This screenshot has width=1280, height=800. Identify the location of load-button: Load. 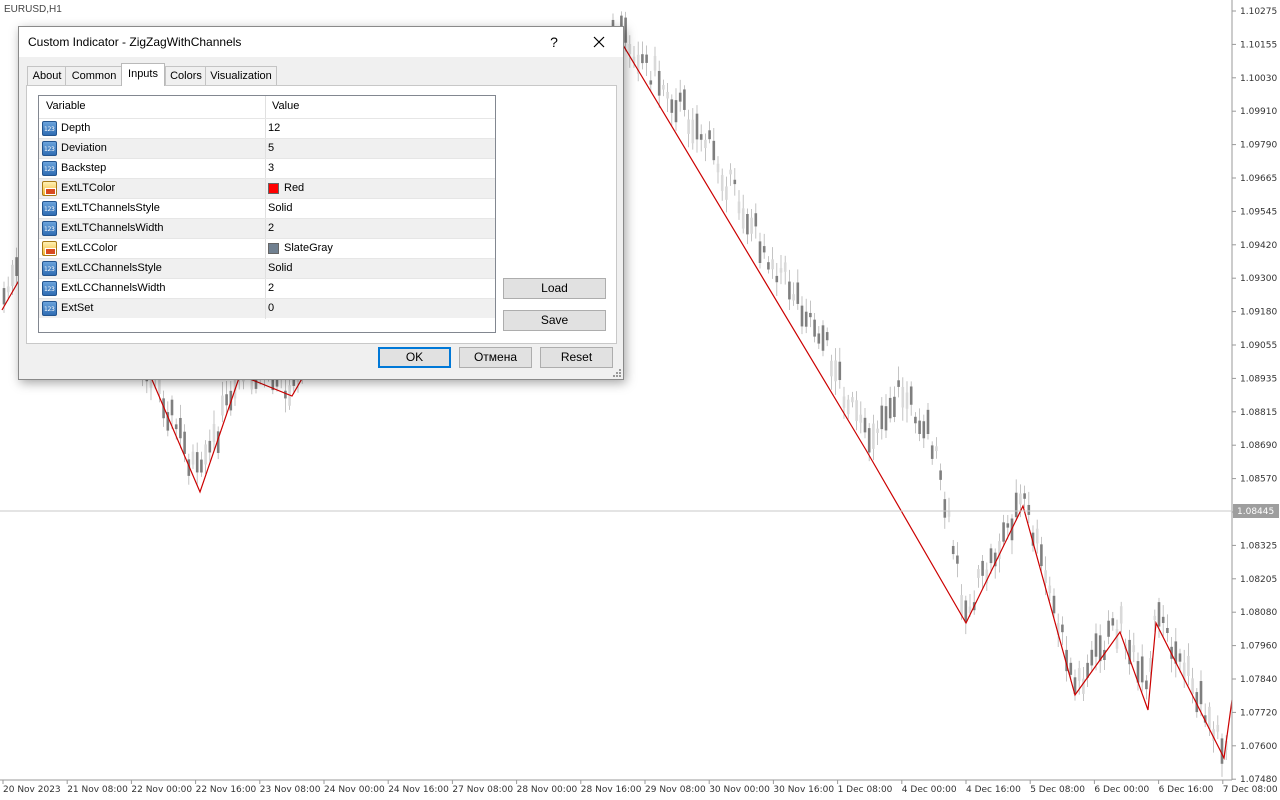
(554, 288).